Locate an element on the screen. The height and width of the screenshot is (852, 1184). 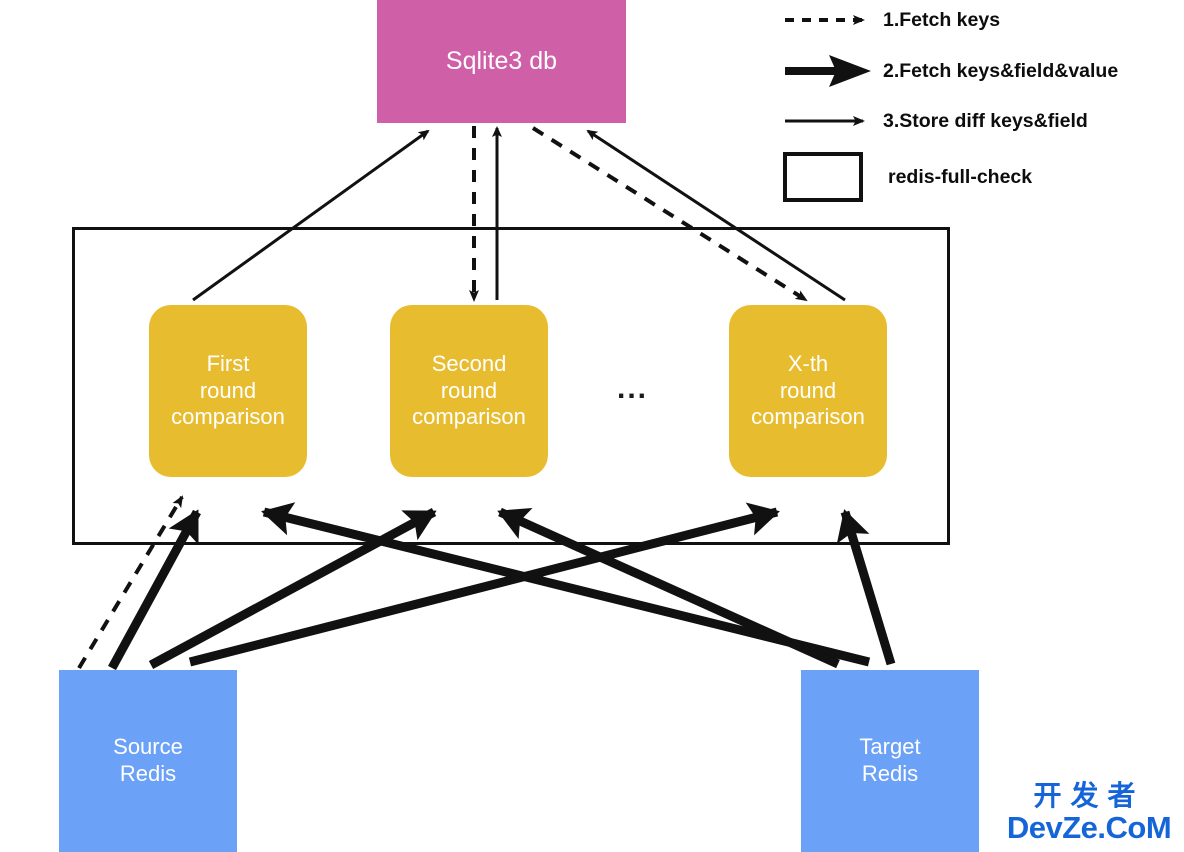
node-sqlite-db: Sqlite3 db is located at coordinates (501, 61).